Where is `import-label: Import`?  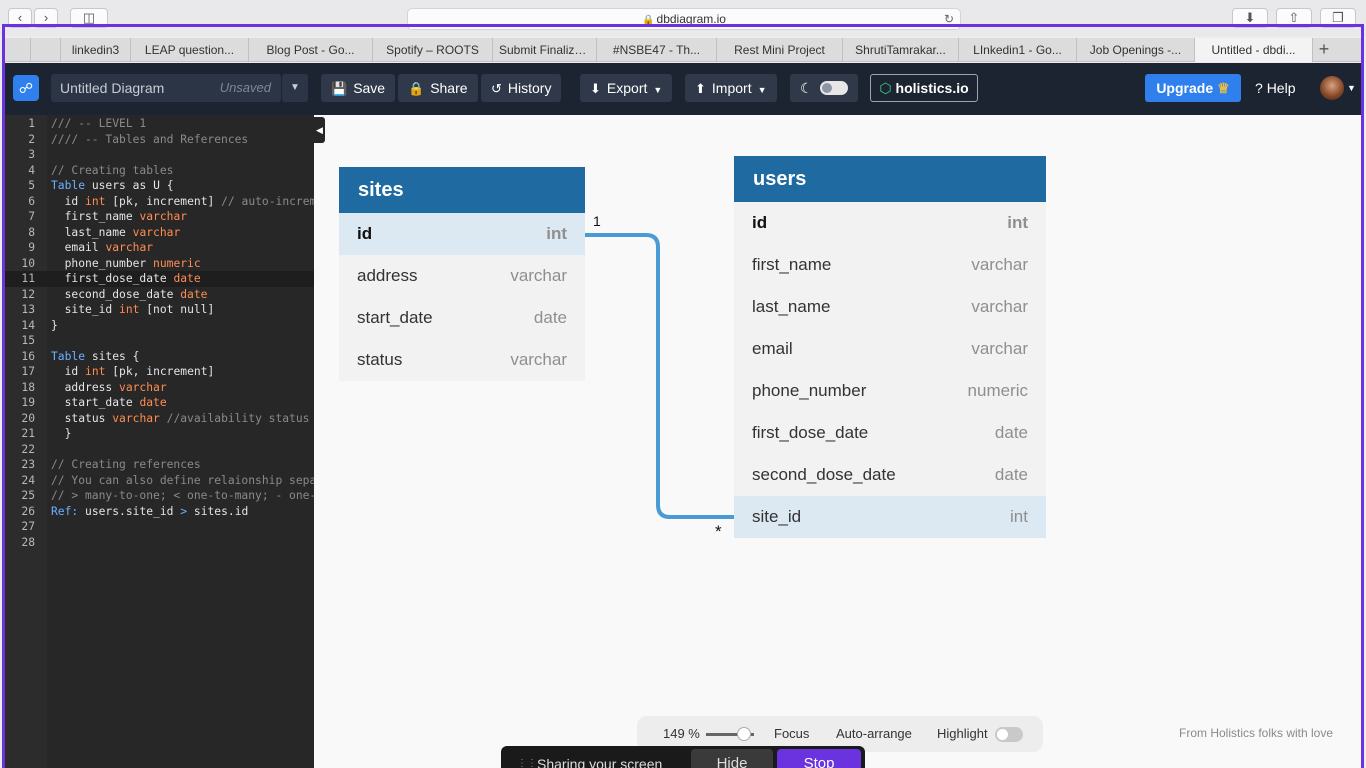
import-label: Import is located at coordinates (731, 88).